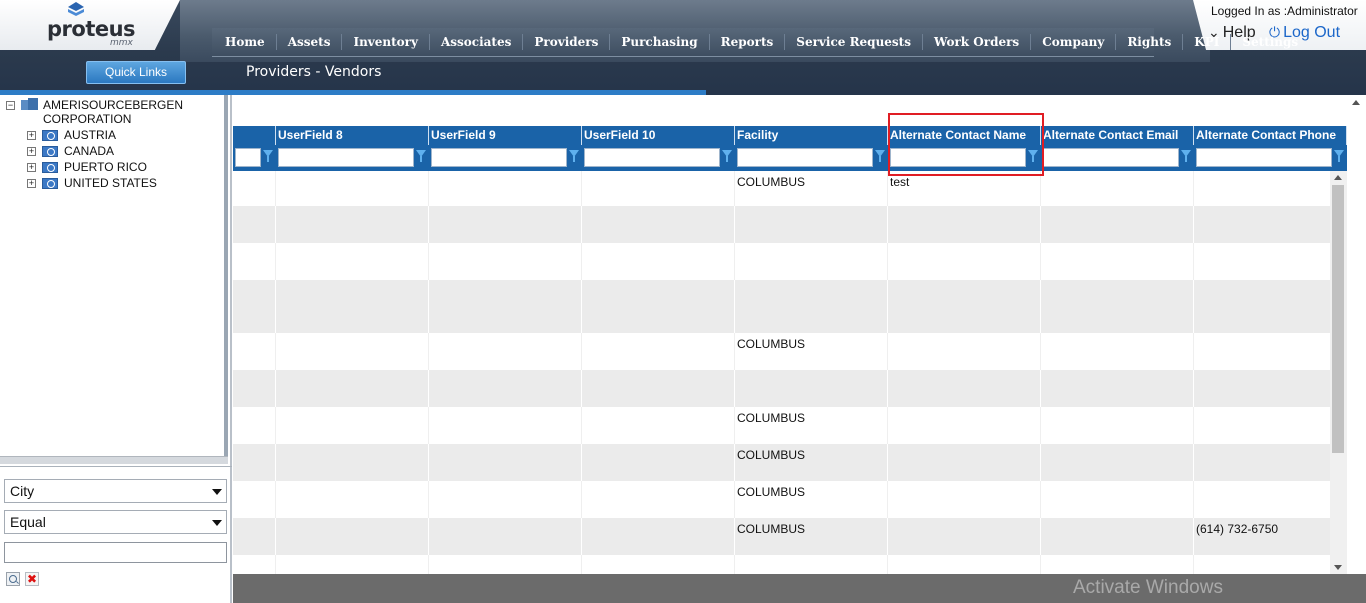 The height and width of the screenshot is (603, 1366). I want to click on tree-item-puerto-rico: + PUERTO RICO, so click(87, 167).